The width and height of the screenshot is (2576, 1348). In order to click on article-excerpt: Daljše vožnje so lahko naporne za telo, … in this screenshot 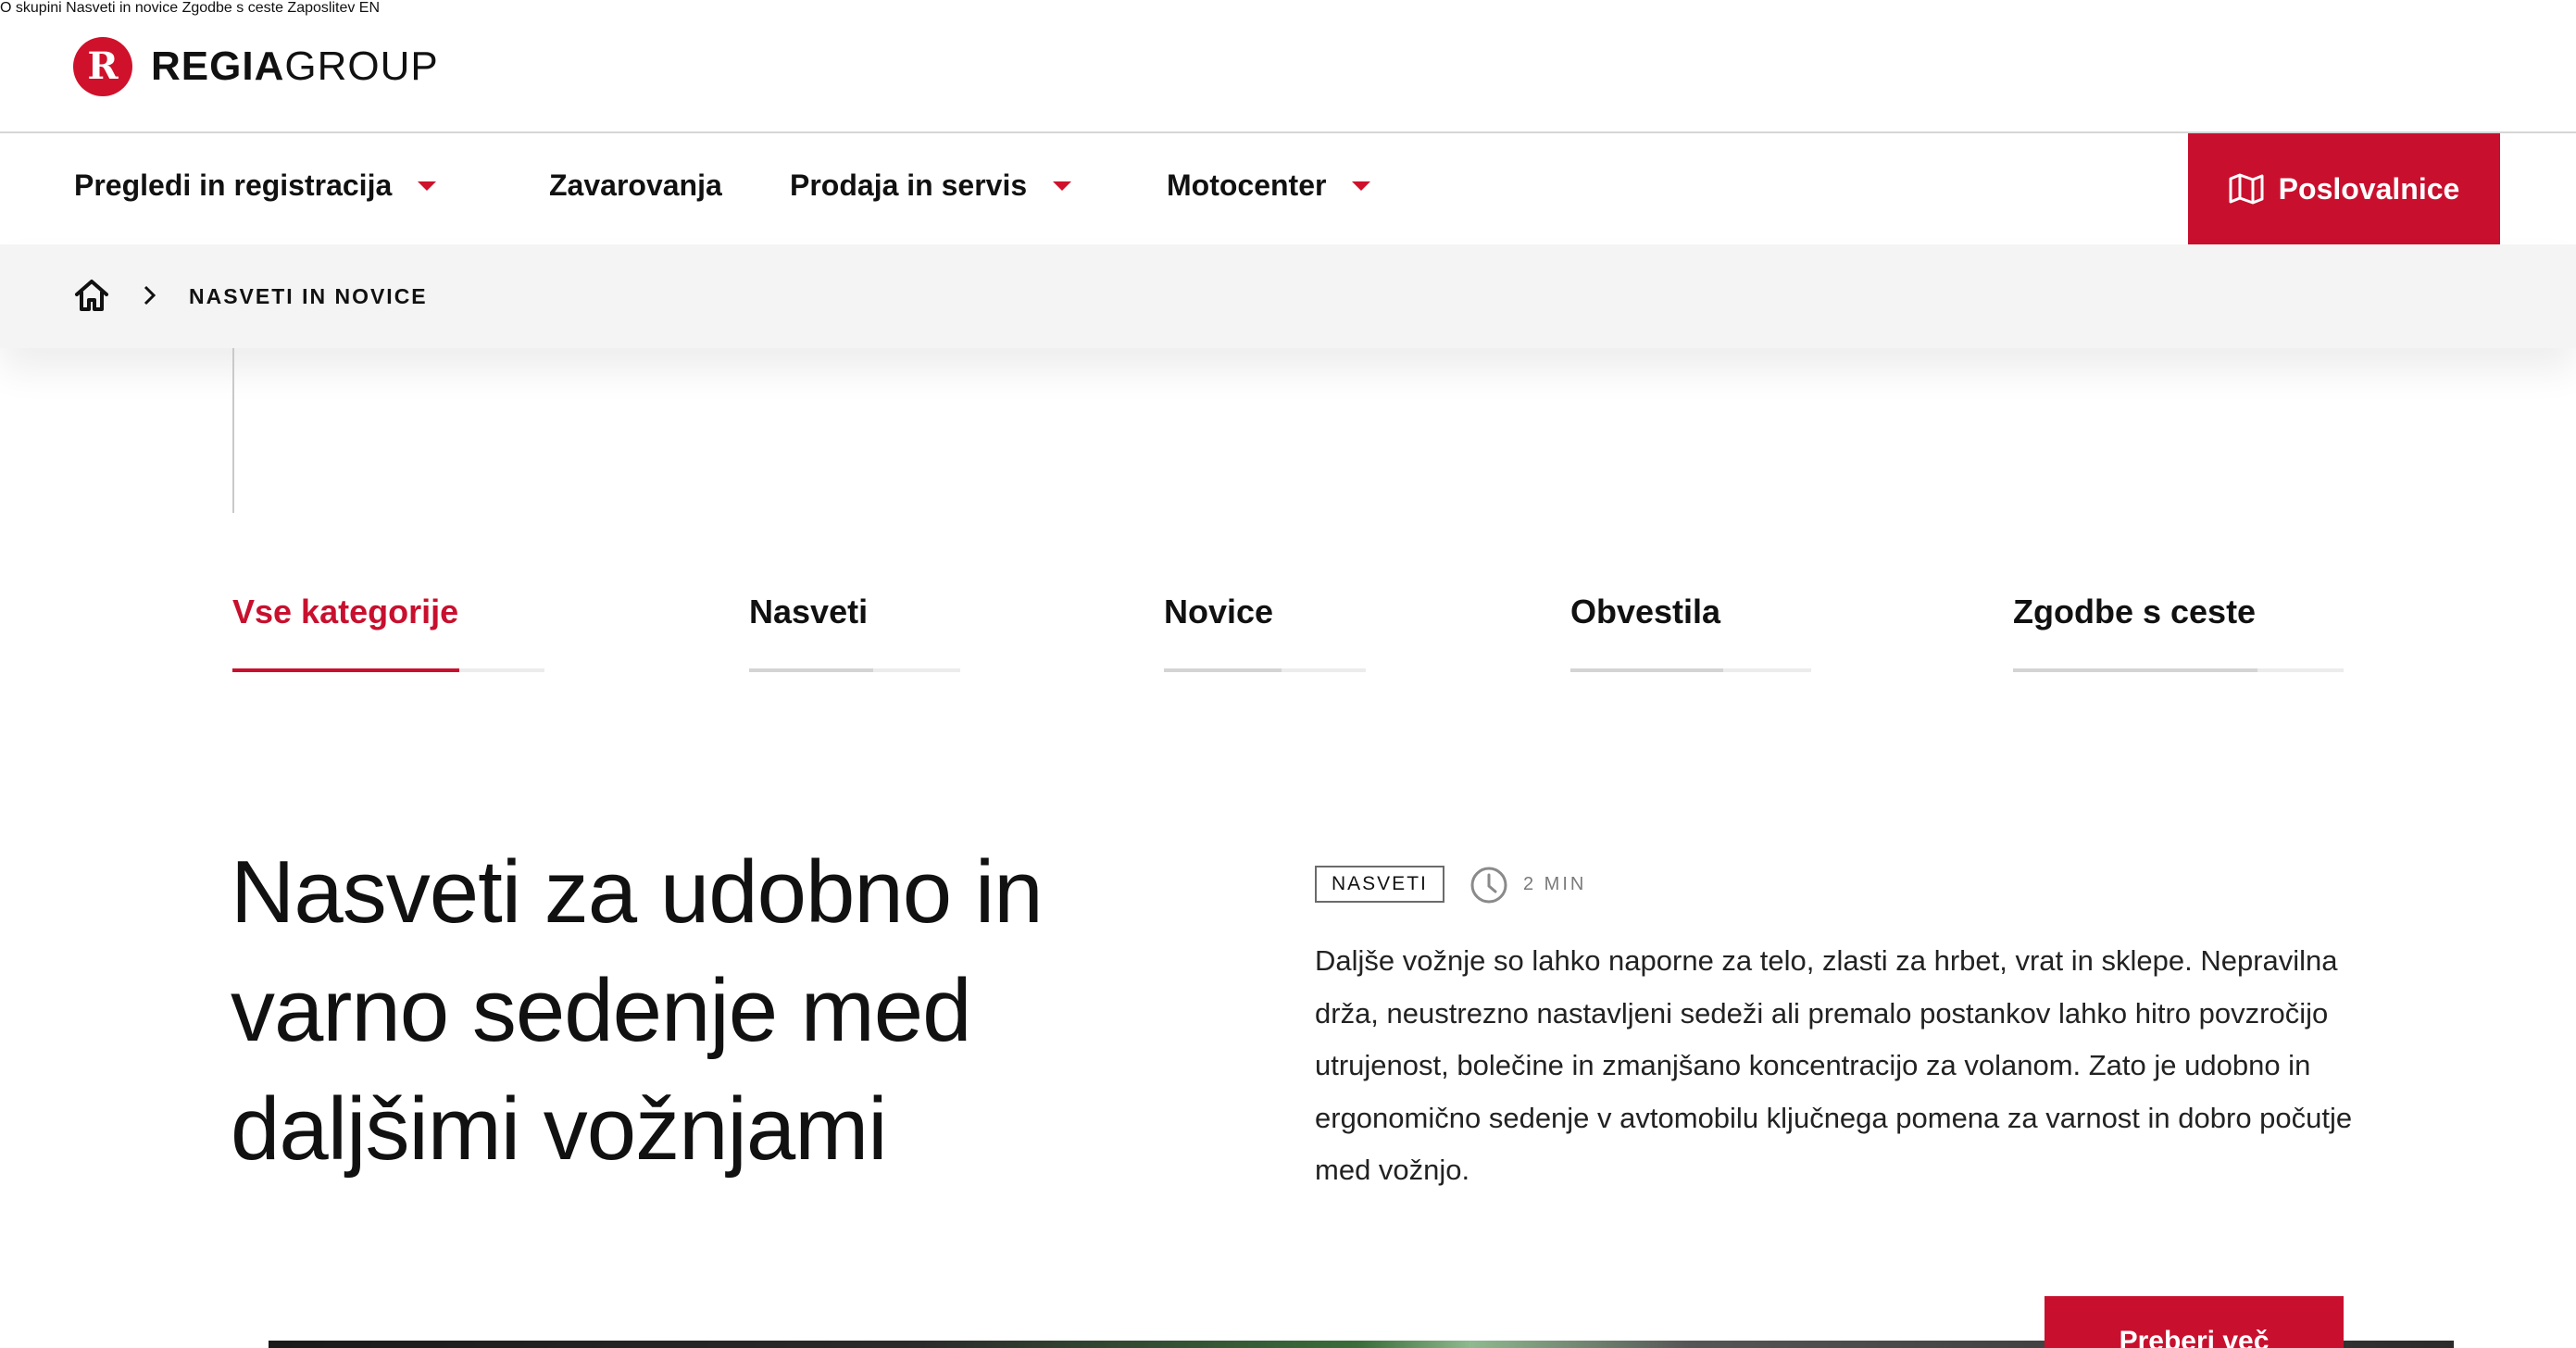, I will do `click(1834, 1065)`.